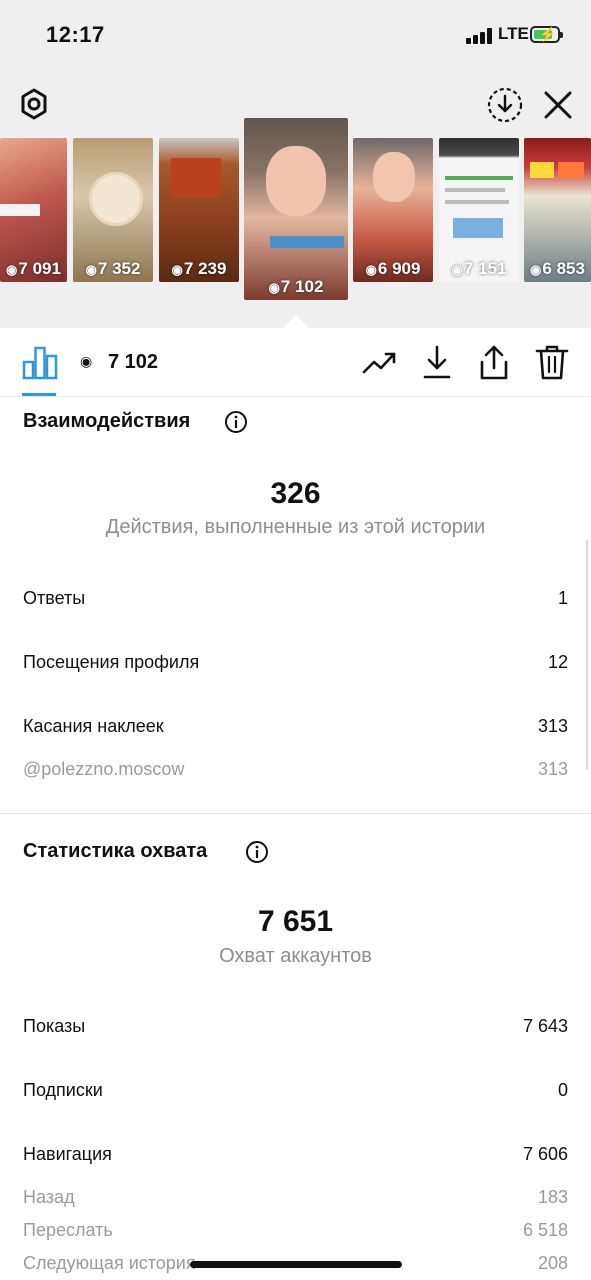 The width and height of the screenshot is (591, 1280). Describe the element at coordinates (199, 210) in the screenshot. I see `story-thumbnail: ◉7 239` at that location.